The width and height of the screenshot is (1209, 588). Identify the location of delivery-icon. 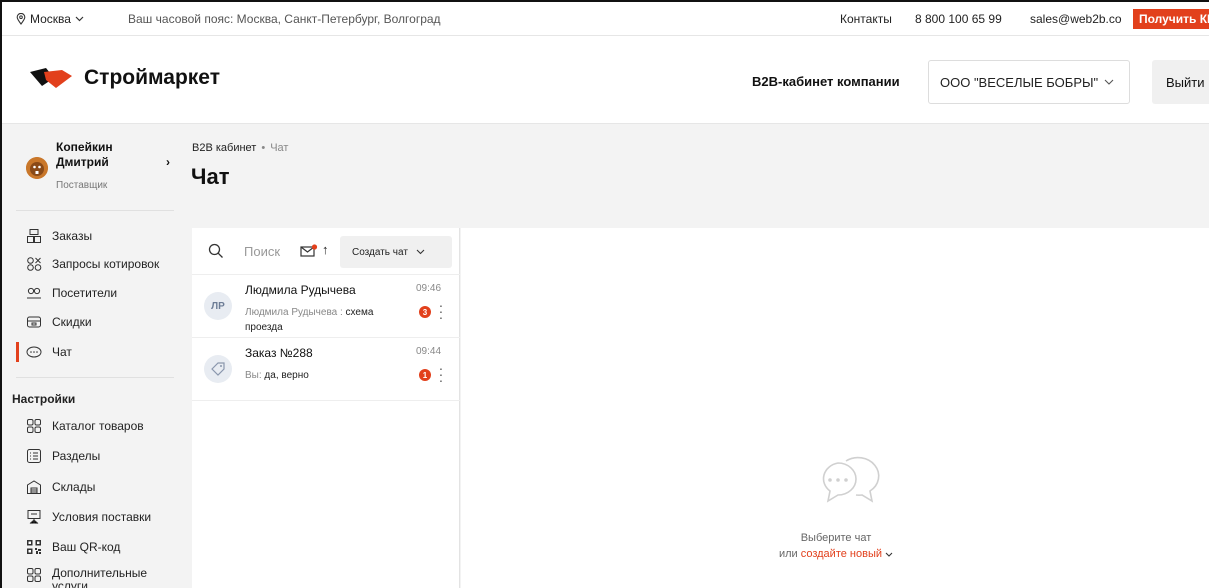
(34, 517).